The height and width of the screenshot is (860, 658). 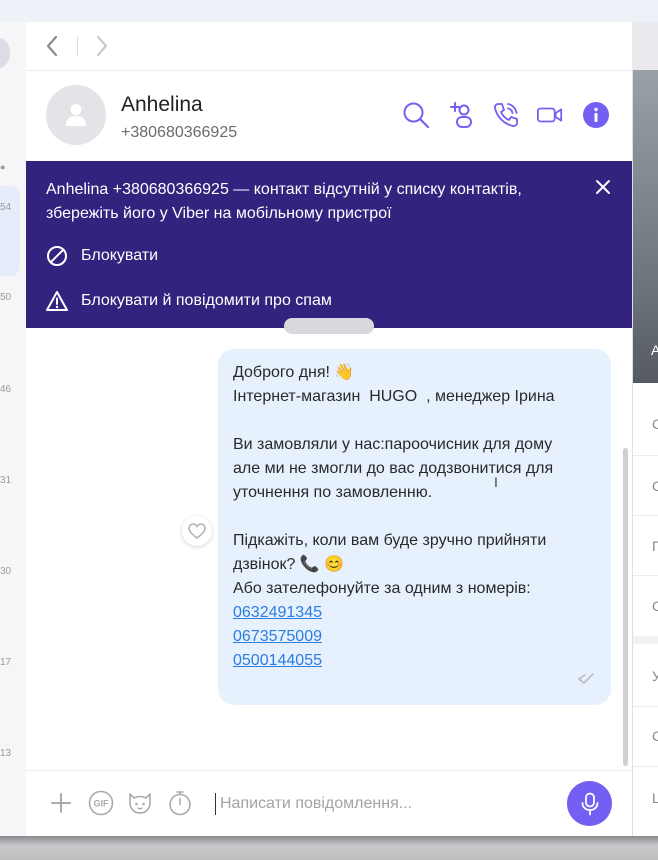 What do you see at coordinates (6, 571) in the screenshot?
I see `chat-time: 30` at bounding box center [6, 571].